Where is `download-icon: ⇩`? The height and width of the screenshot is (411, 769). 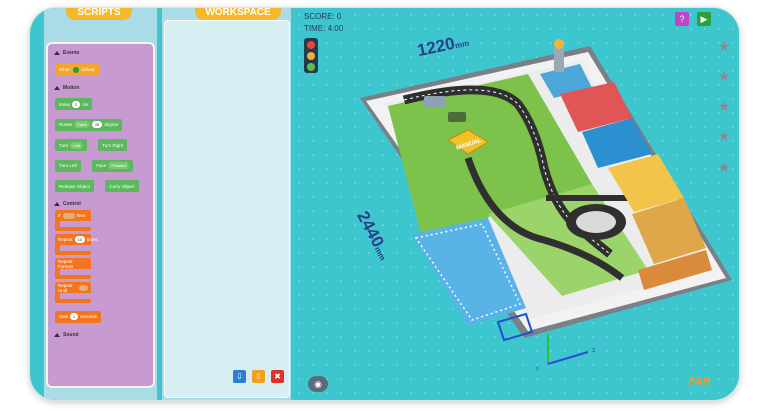
download-icon: ⇩ is located at coordinates (239, 376).